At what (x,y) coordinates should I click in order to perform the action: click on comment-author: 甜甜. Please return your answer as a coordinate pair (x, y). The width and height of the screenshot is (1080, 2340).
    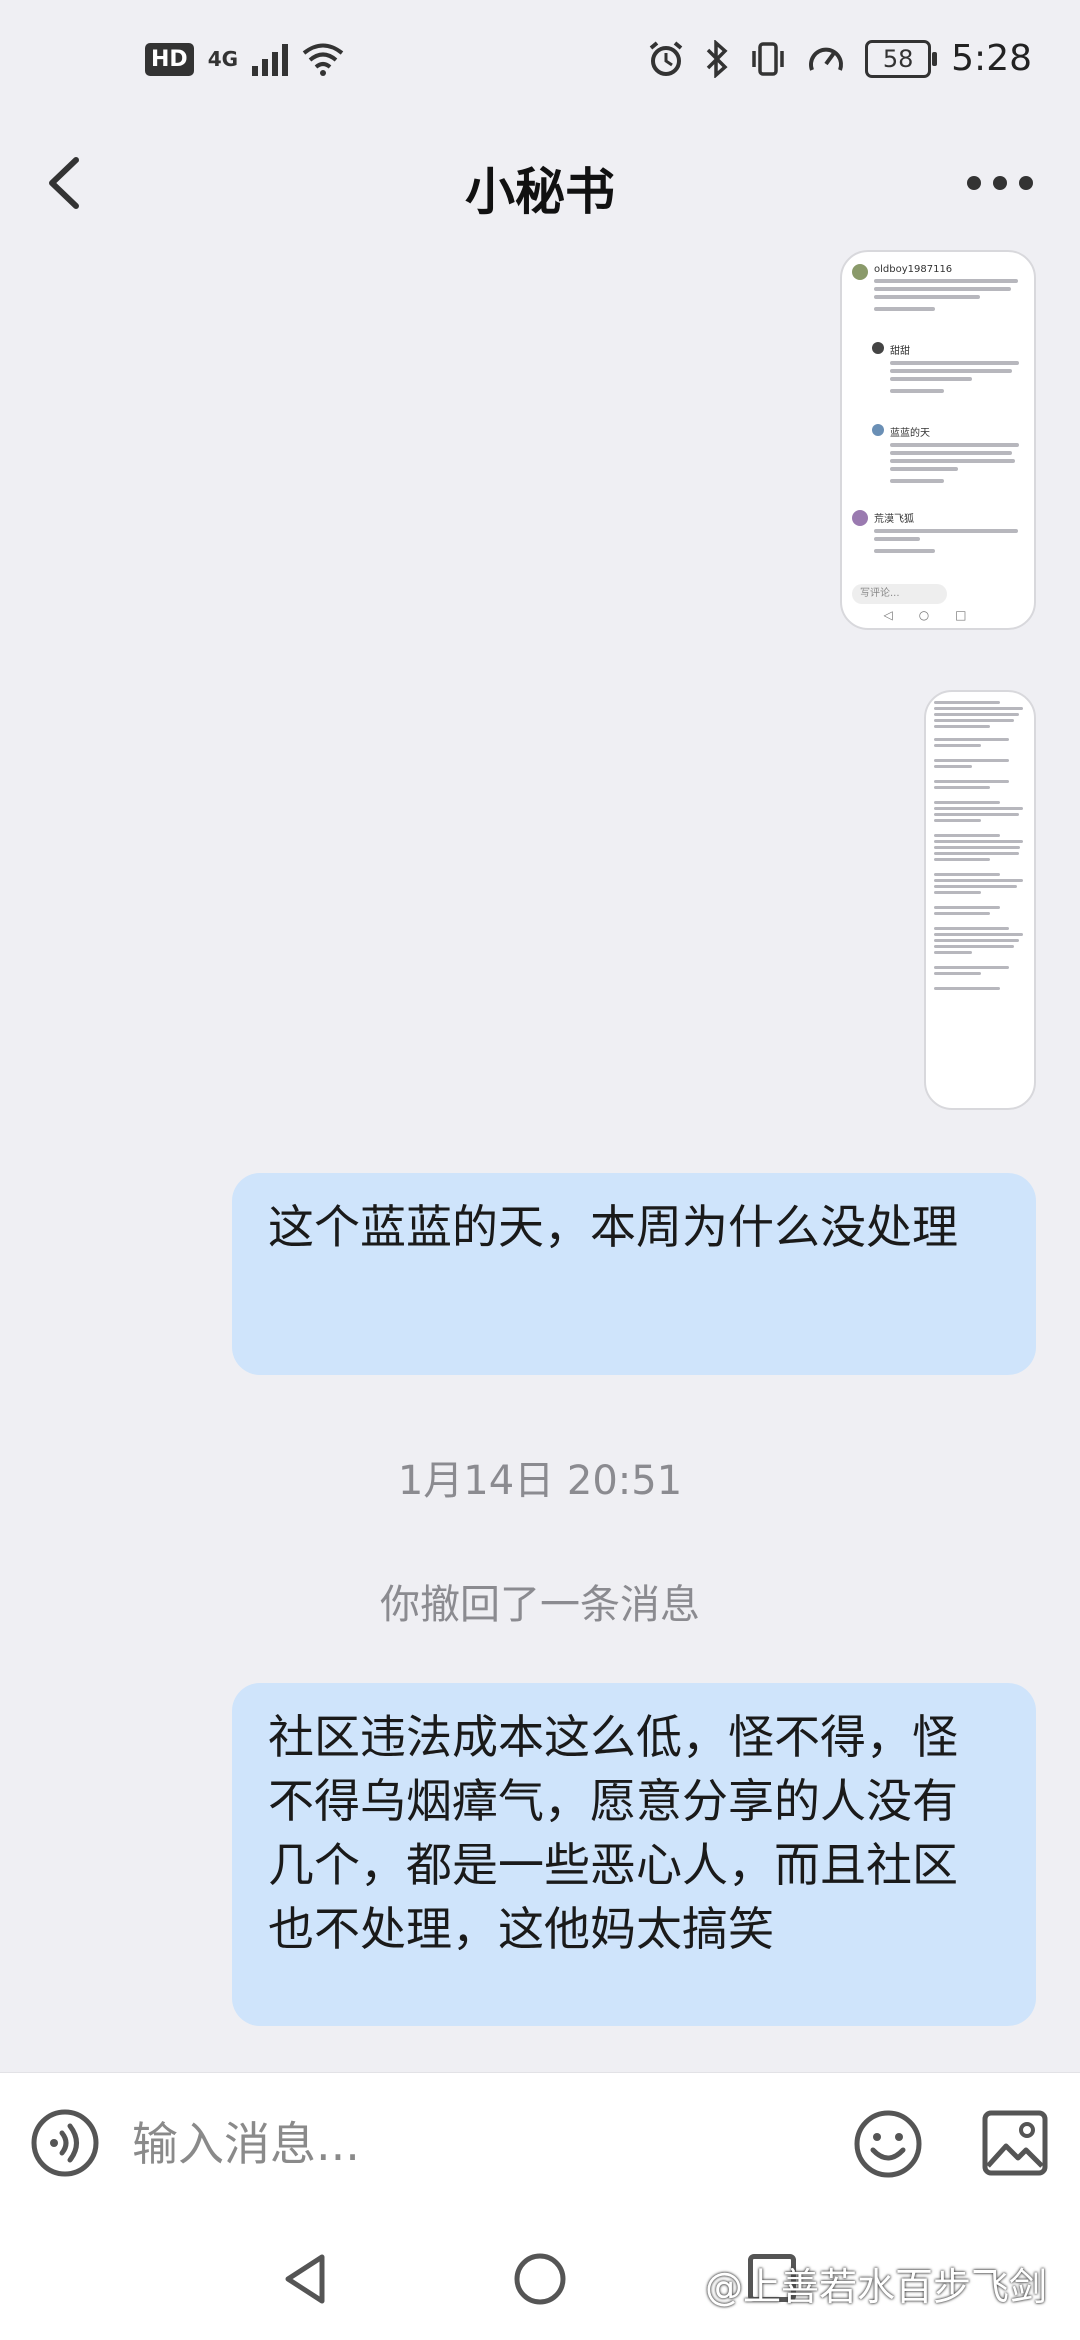
    Looking at the image, I should click on (900, 351).